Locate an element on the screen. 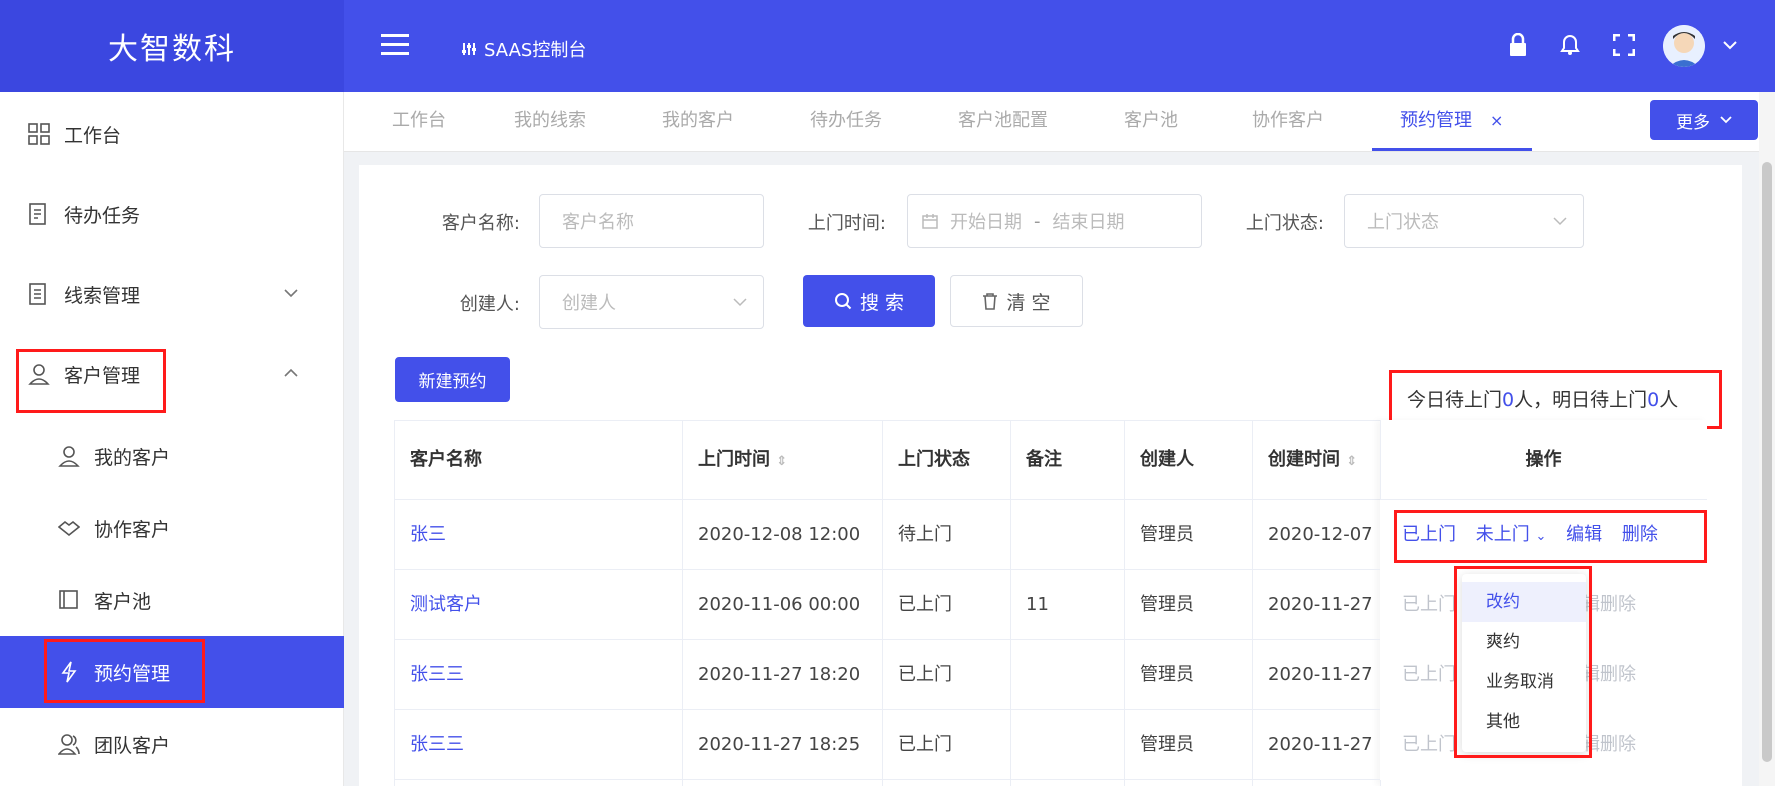 Image resolution: width=1775 pixels, height=786 pixels. tab-workbench: 工作台 is located at coordinates (419, 122).